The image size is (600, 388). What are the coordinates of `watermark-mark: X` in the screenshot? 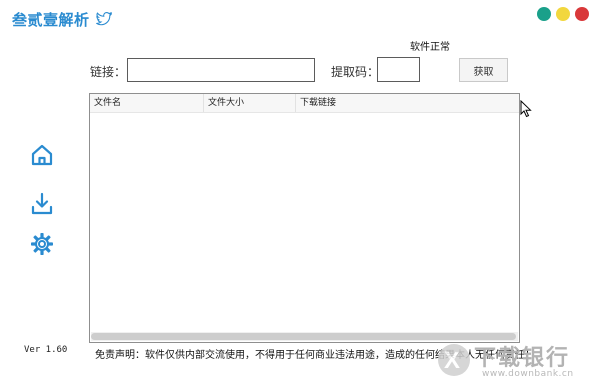 It's located at (452, 360).